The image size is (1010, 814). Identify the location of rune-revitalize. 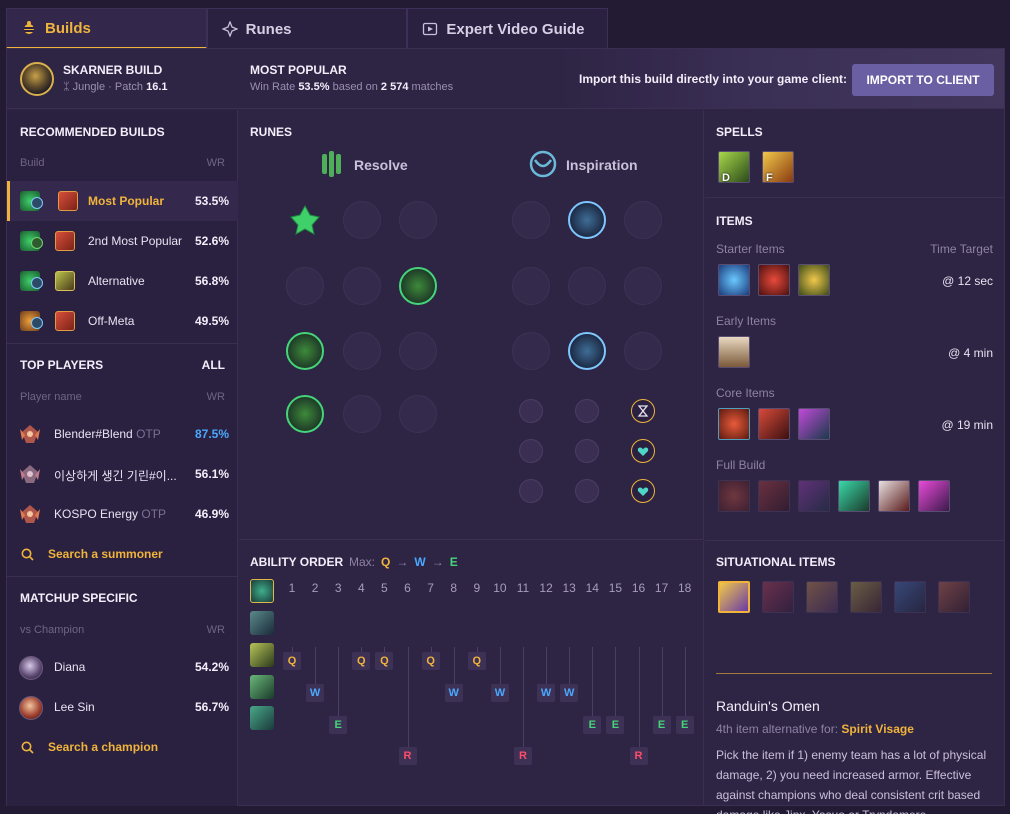
(362, 414).